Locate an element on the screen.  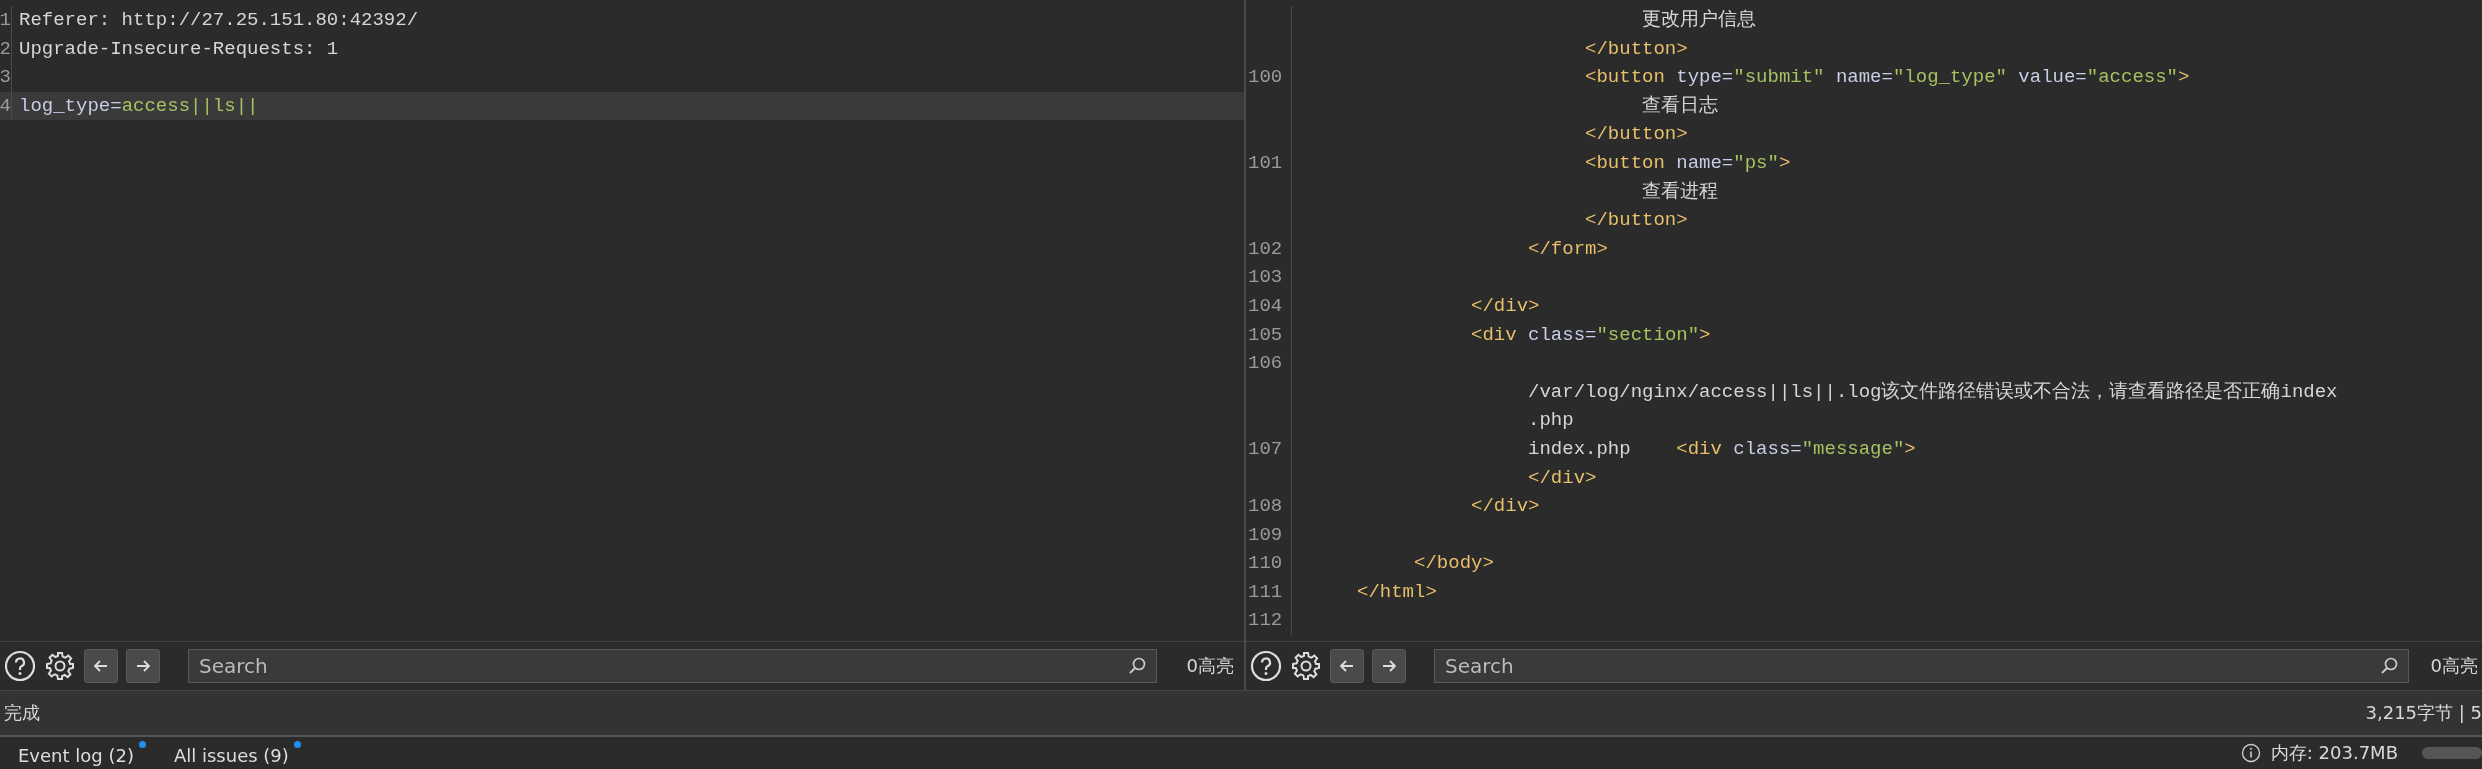
code-line: 查看进程 is located at coordinates (1680, 192).